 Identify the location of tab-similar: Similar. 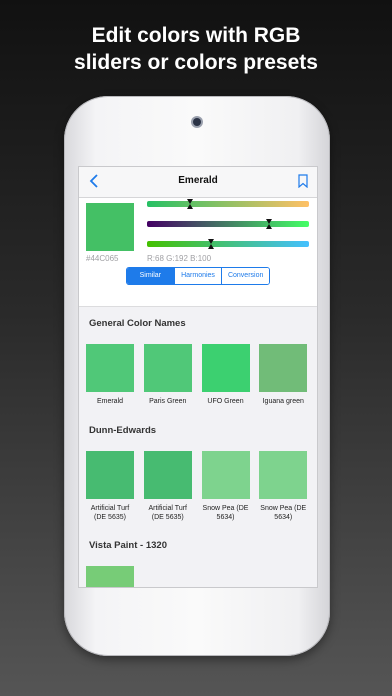
(150, 276).